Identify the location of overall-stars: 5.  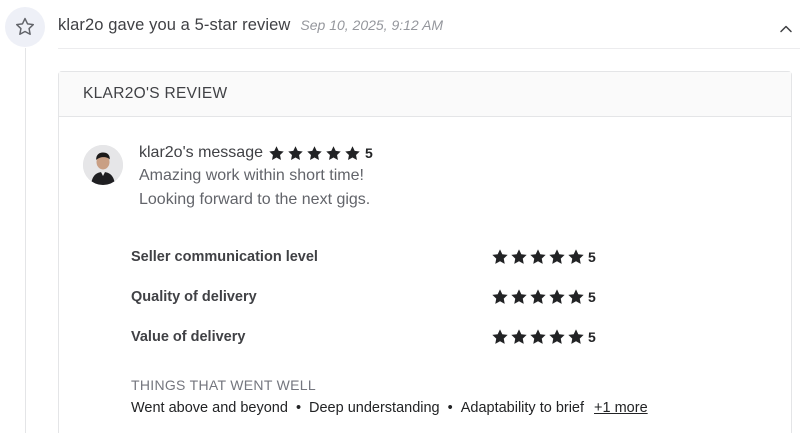
(320, 153).